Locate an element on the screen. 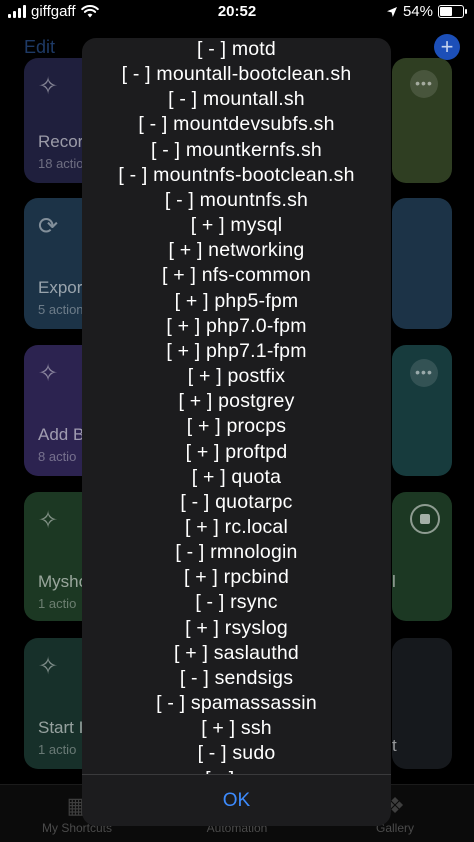  shortcut-title: Mysho is located at coordinates (63, 581).